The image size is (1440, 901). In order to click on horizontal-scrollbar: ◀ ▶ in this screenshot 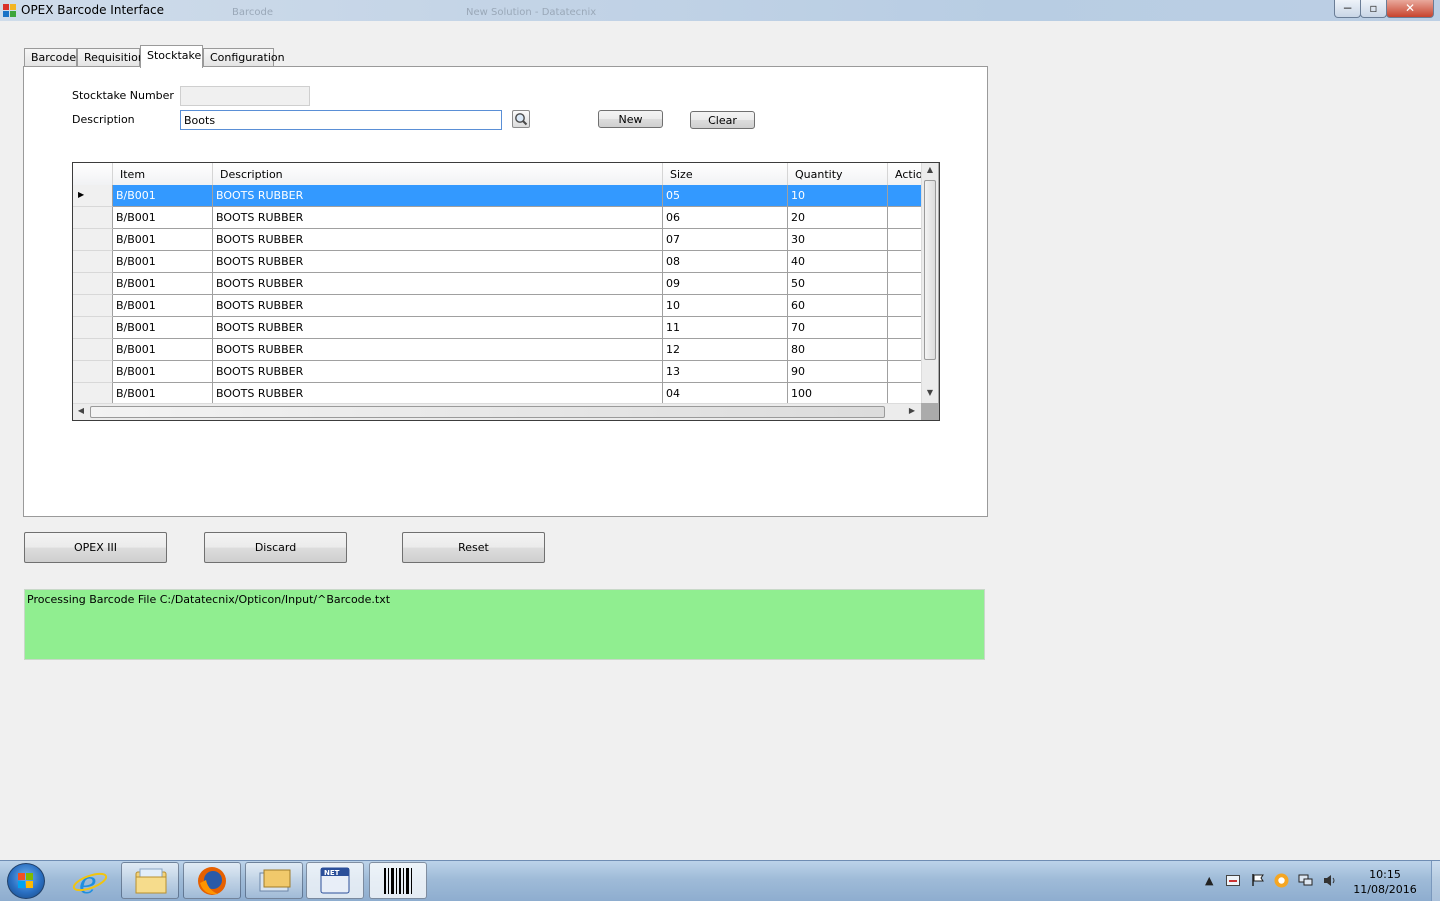, I will do `click(497, 411)`.